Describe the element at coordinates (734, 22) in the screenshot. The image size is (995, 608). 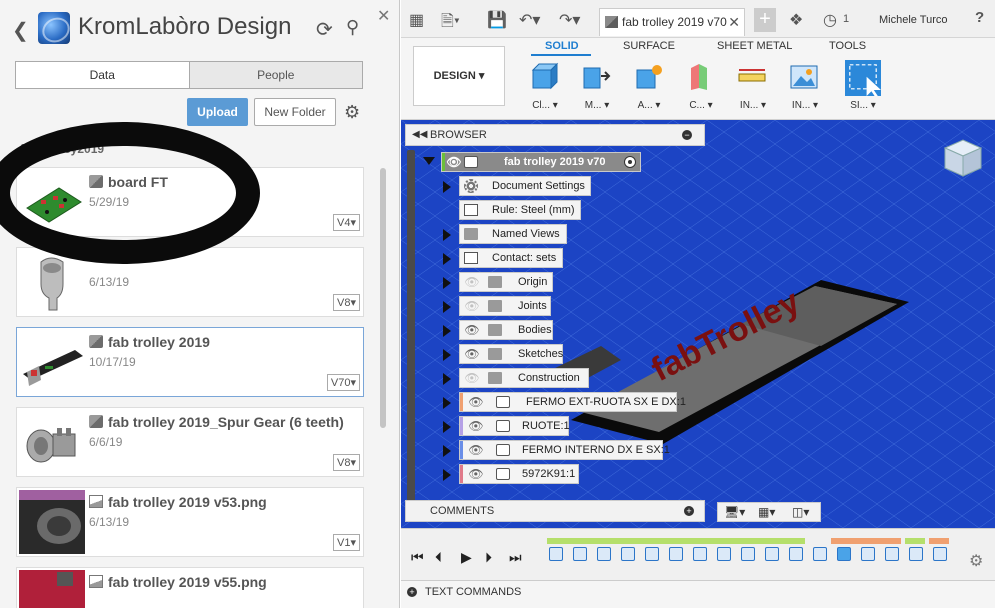
I see `close-tab-icon: ✕` at that location.